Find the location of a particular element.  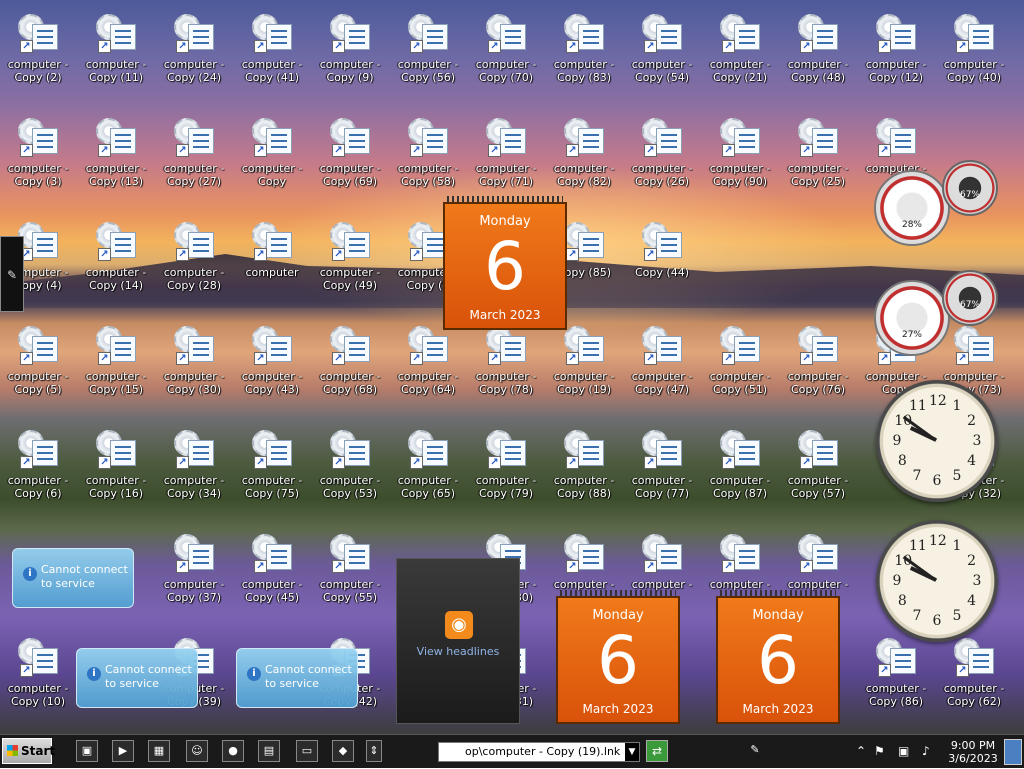

desktop-shortcut: ↗ computer is located at coordinates (272, 260).